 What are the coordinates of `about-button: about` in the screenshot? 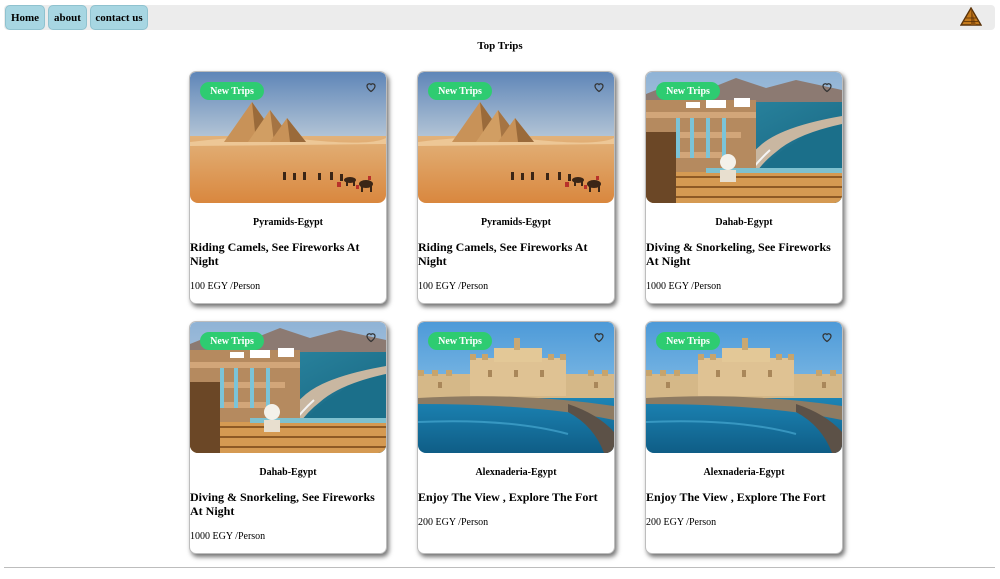 It's located at (67, 17).